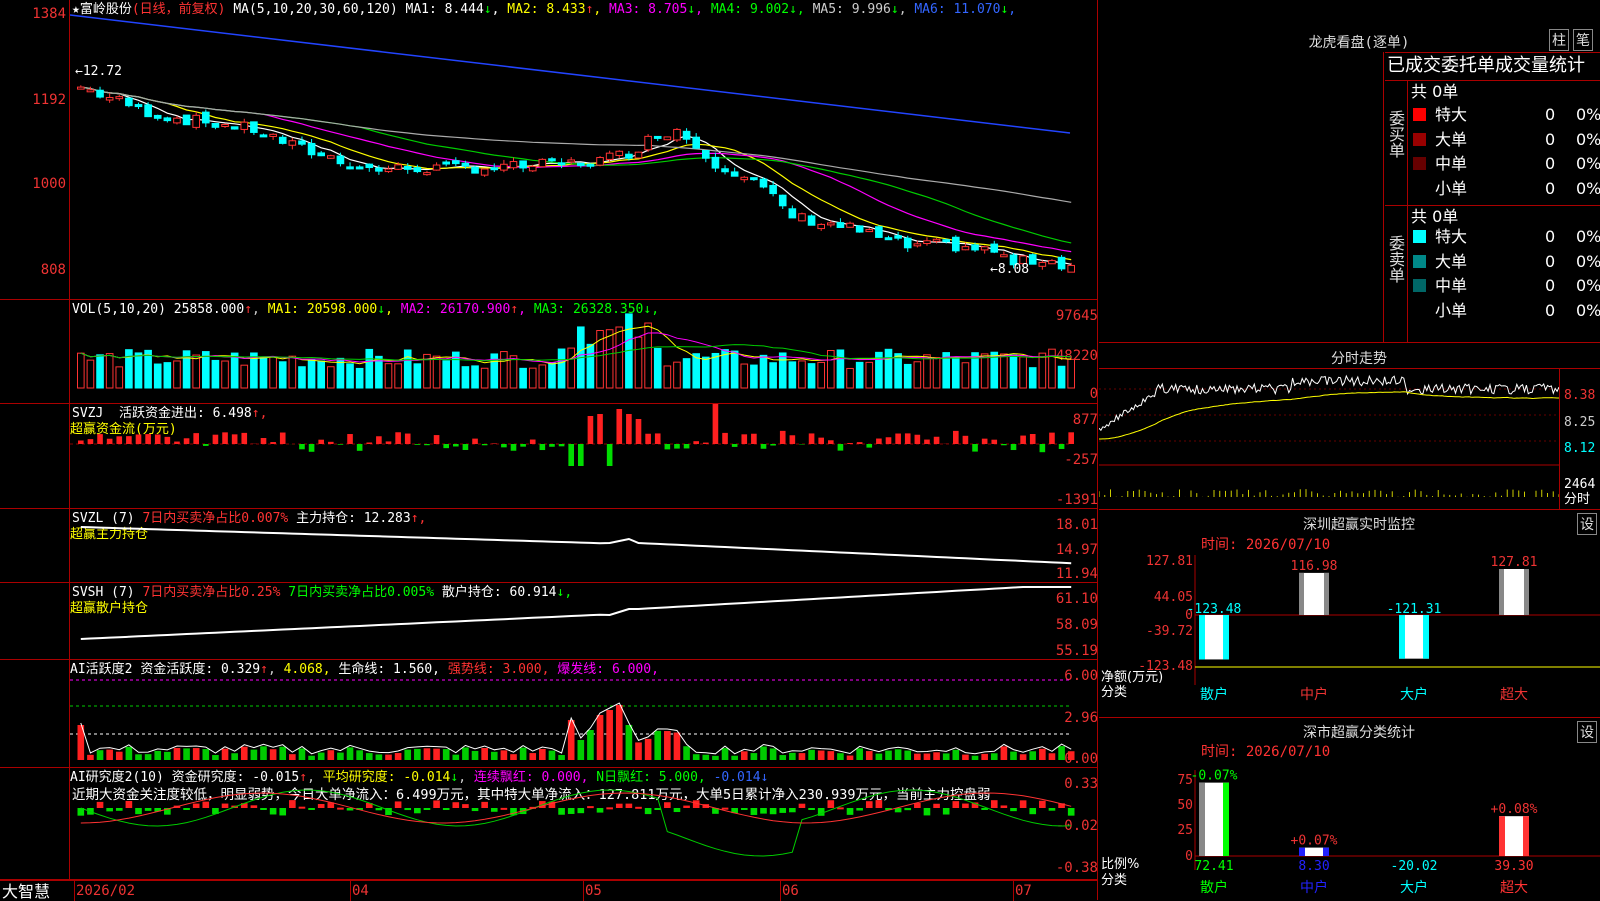 Image resolution: width=1600 pixels, height=901 pixels. Describe the element at coordinates (1550, 311) in the screenshot. I see `row-count: 0` at that location.